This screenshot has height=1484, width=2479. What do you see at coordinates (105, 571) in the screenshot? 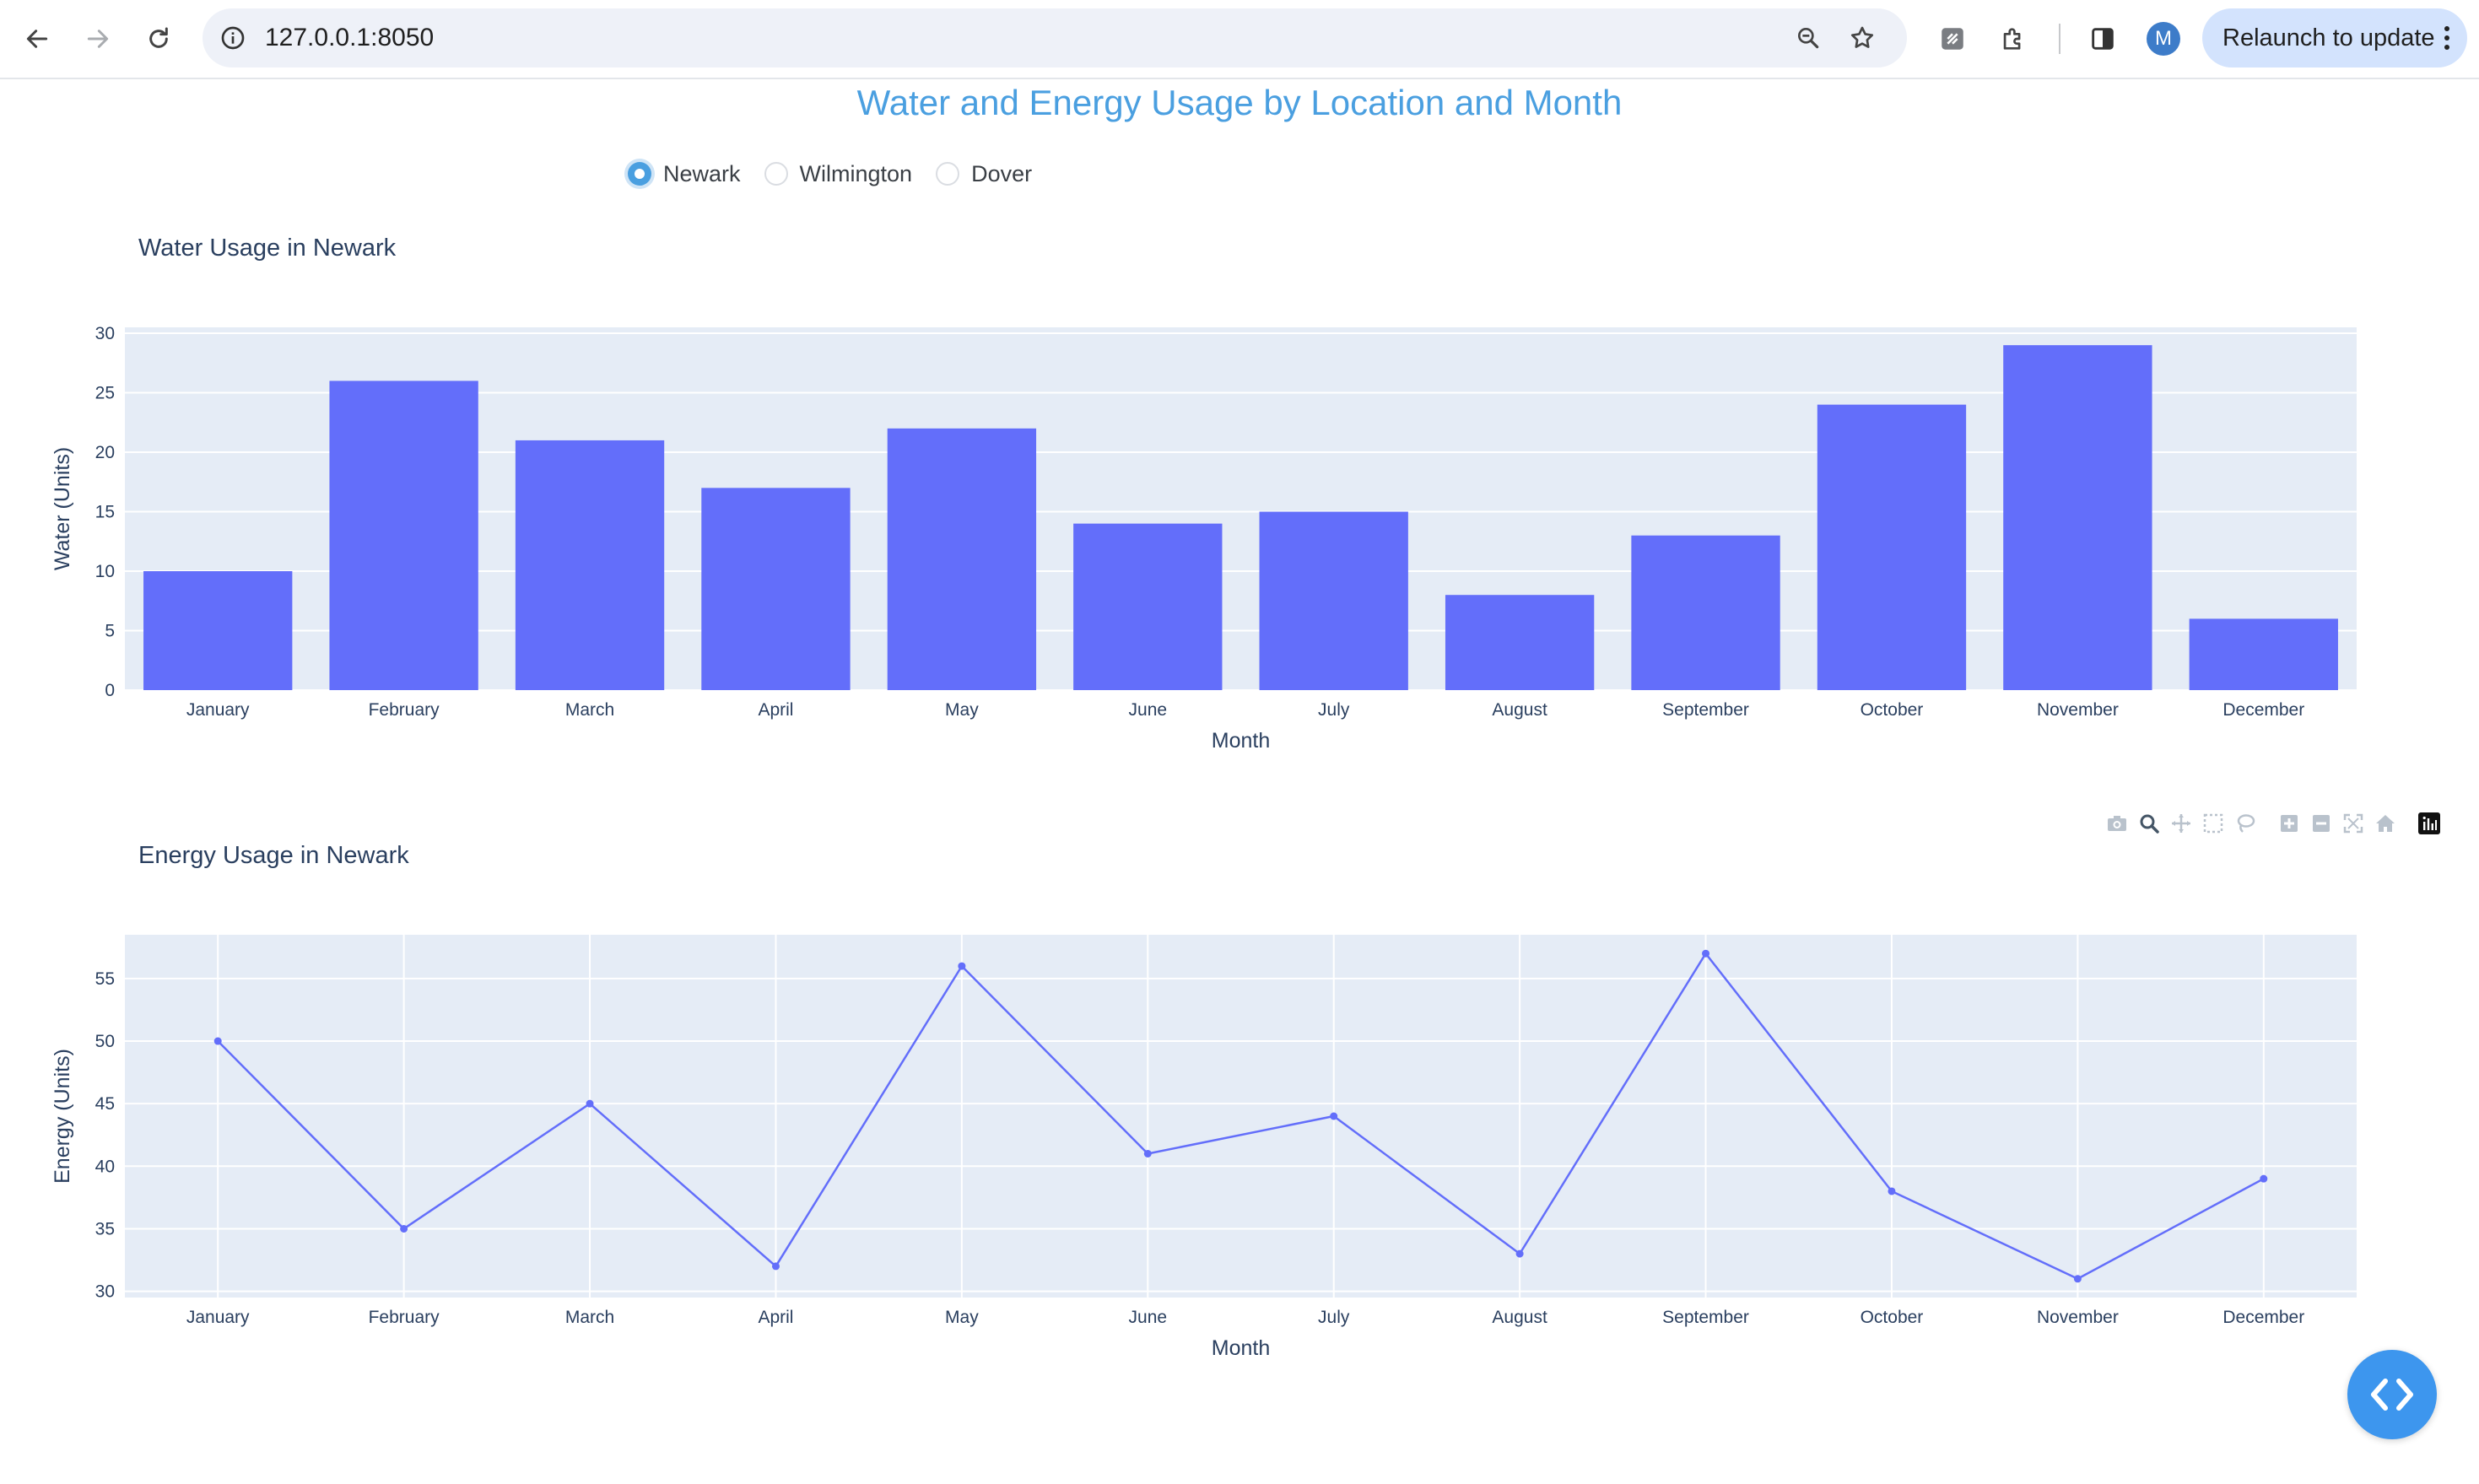
I see `y-tick-label: 10` at bounding box center [105, 571].